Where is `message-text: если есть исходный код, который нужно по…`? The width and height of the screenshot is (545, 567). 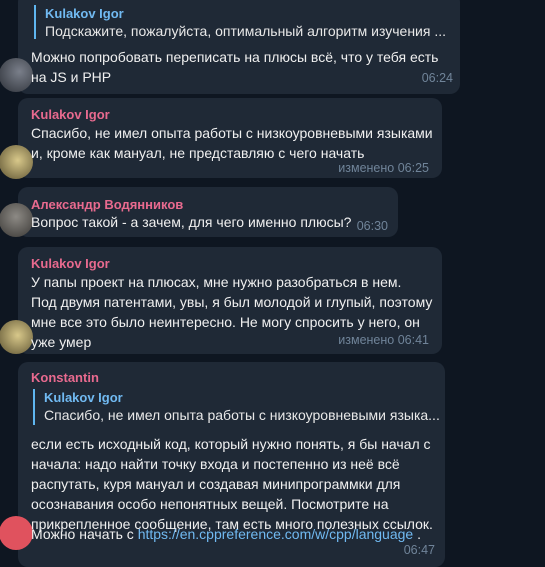 message-text: если есть исходный код, который нужно по… is located at coordinates (232, 484).